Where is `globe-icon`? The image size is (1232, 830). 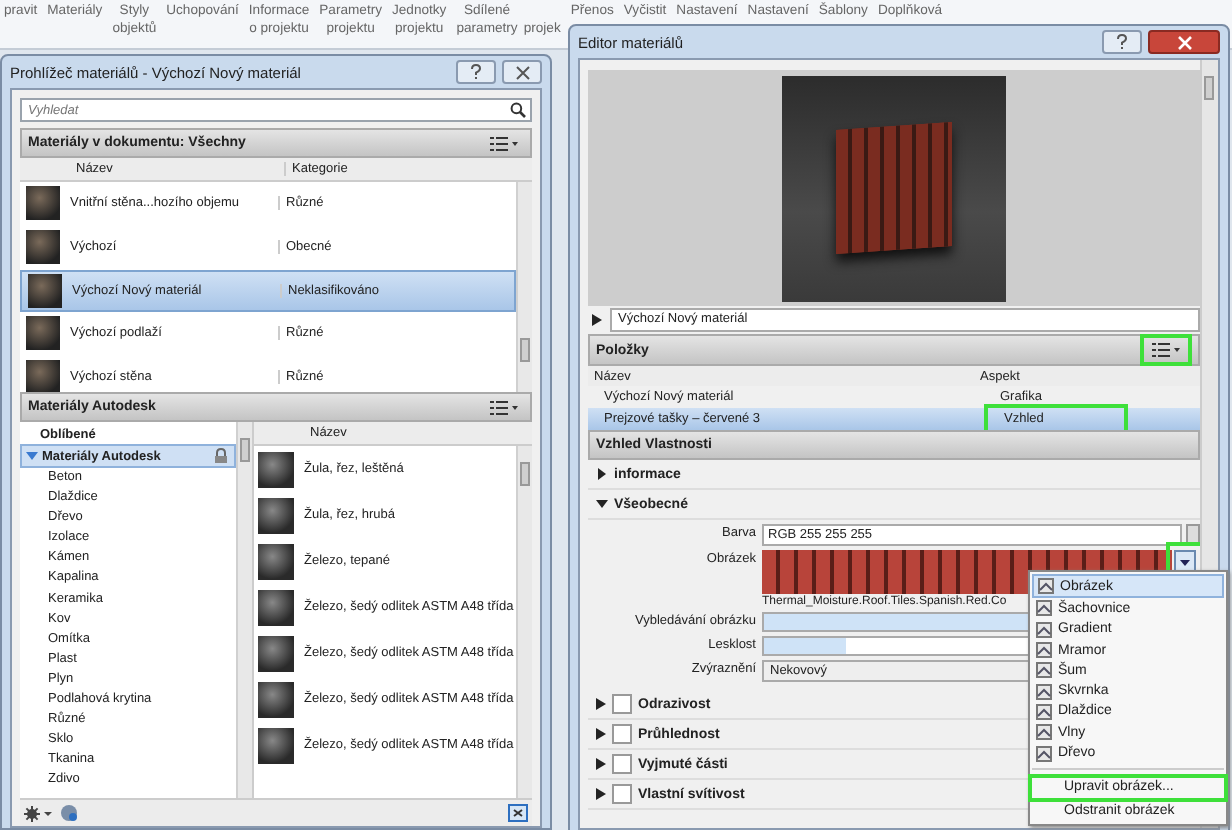
globe-icon is located at coordinates (69, 813).